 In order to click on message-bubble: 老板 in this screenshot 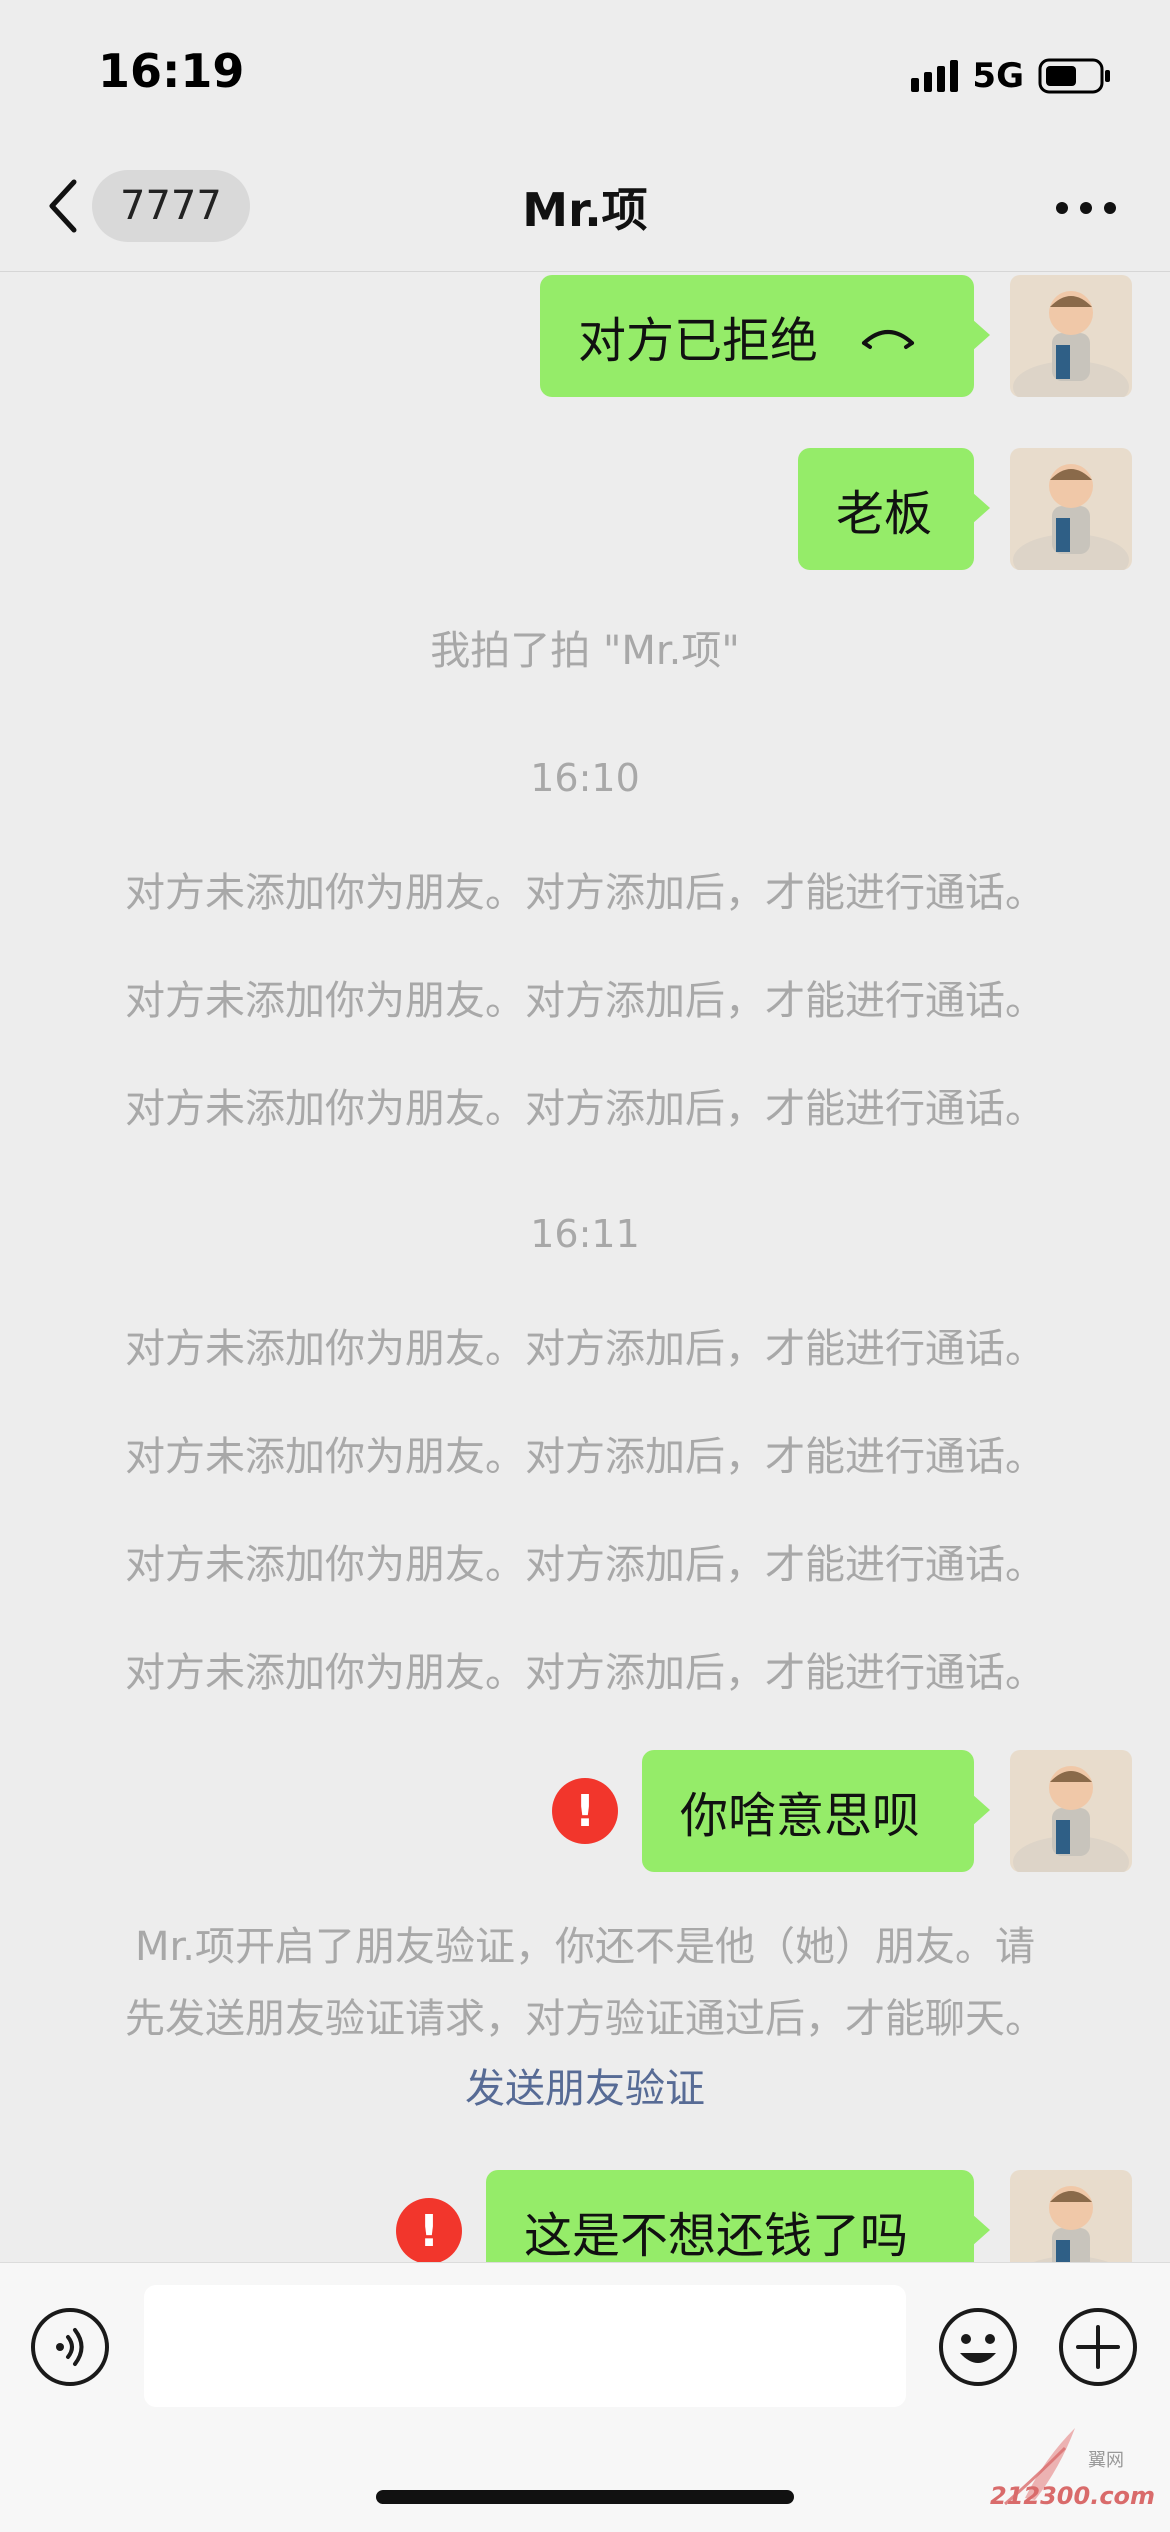, I will do `click(894, 509)`.